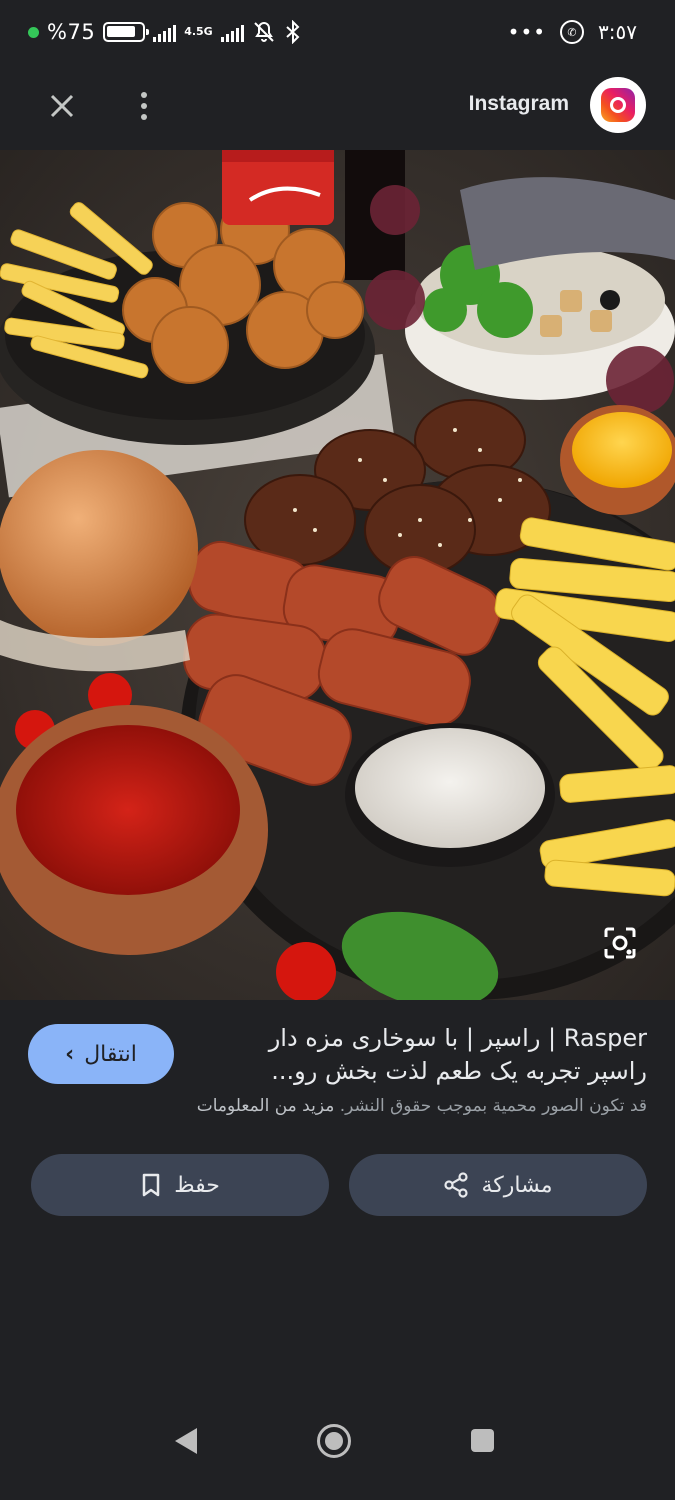 This screenshot has width=675, height=1500. Describe the element at coordinates (71, 32) in the screenshot. I see `battery-percent: %75` at that location.